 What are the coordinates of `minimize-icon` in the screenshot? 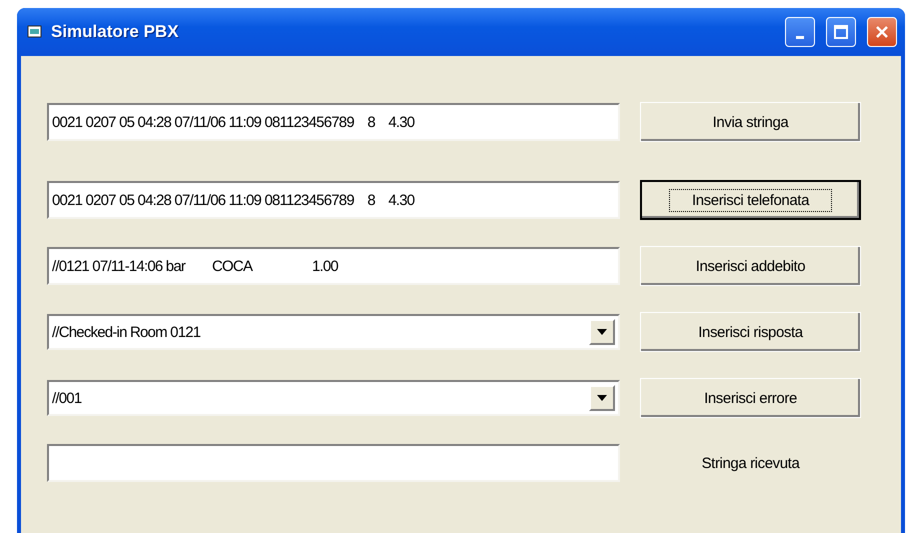 It's located at (800, 37).